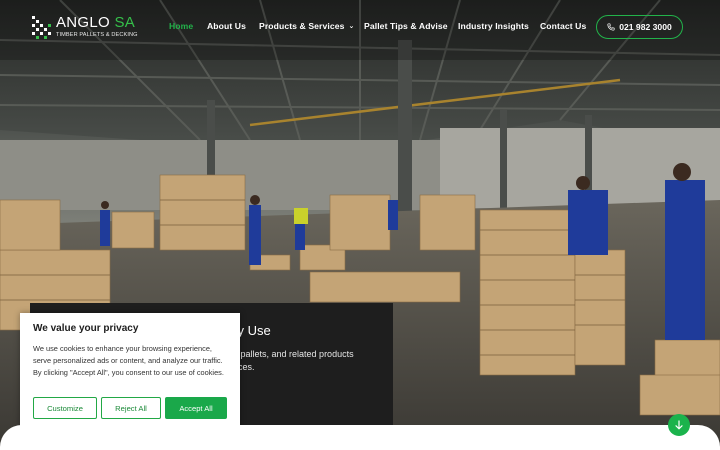 The height and width of the screenshot is (450, 720). I want to click on brand-name-accent: SA, so click(125, 22).